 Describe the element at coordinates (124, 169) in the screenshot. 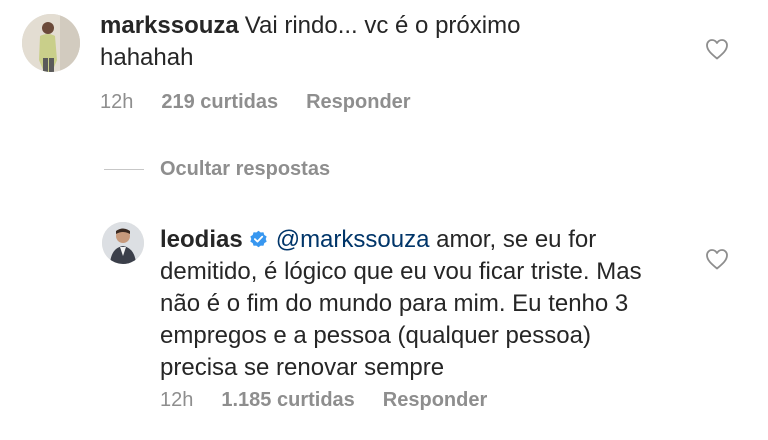

I see `hide-replies-divider` at that location.